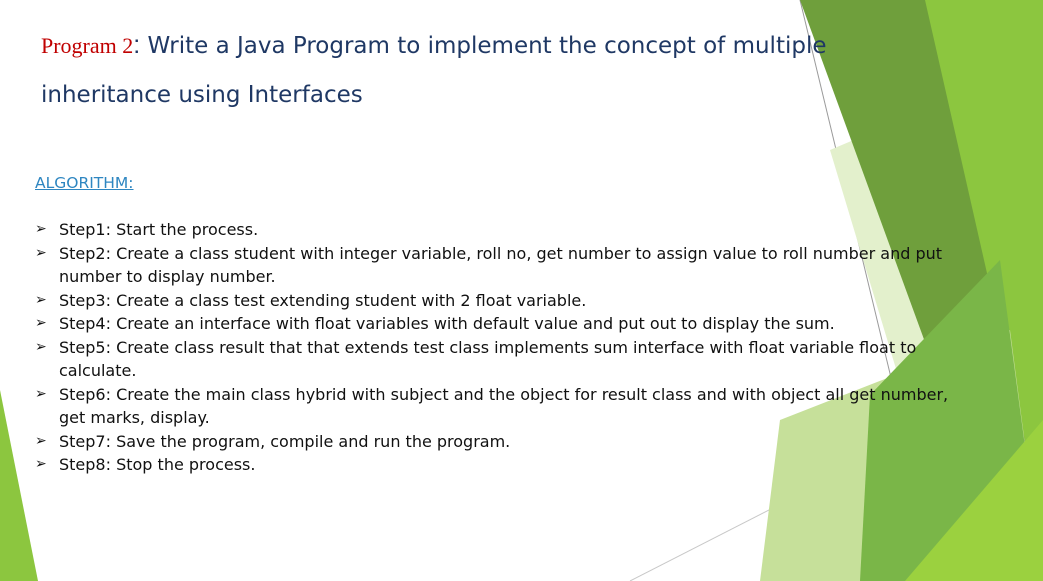 Image resolution: width=1043 pixels, height=581 pixels. I want to click on step-text: Step1: Start the process., so click(159, 229).